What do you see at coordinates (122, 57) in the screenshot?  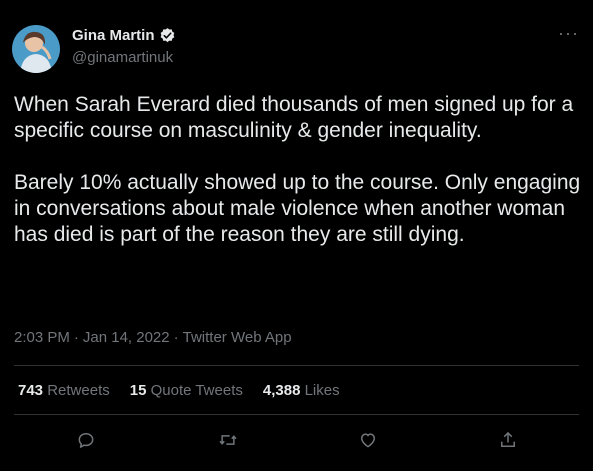 I see `author-handle: @ginamartinuk` at bounding box center [122, 57].